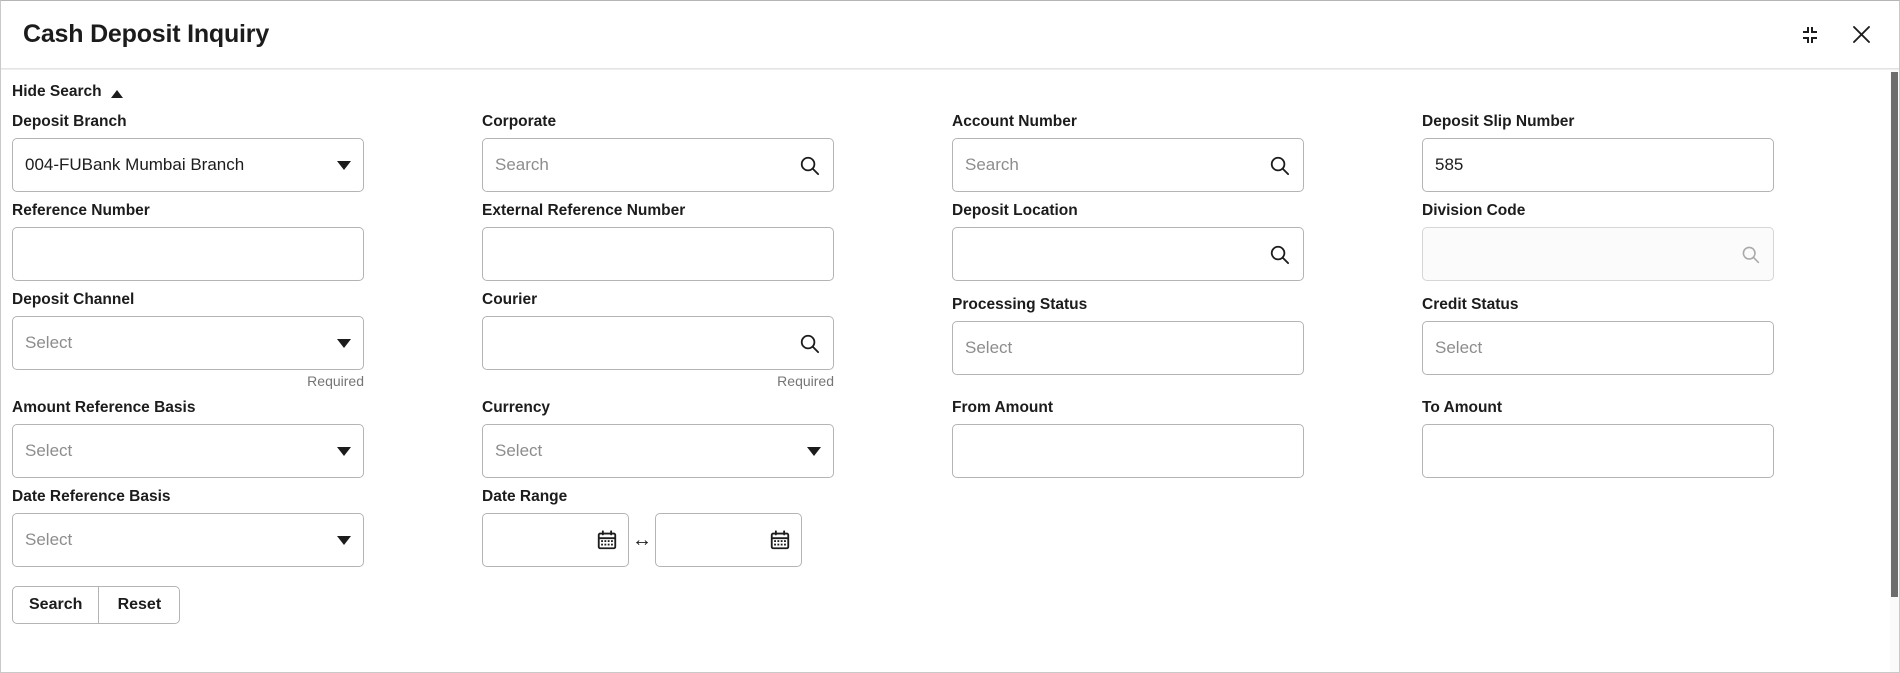  I want to click on collapse-corners-icon, so click(1810, 35).